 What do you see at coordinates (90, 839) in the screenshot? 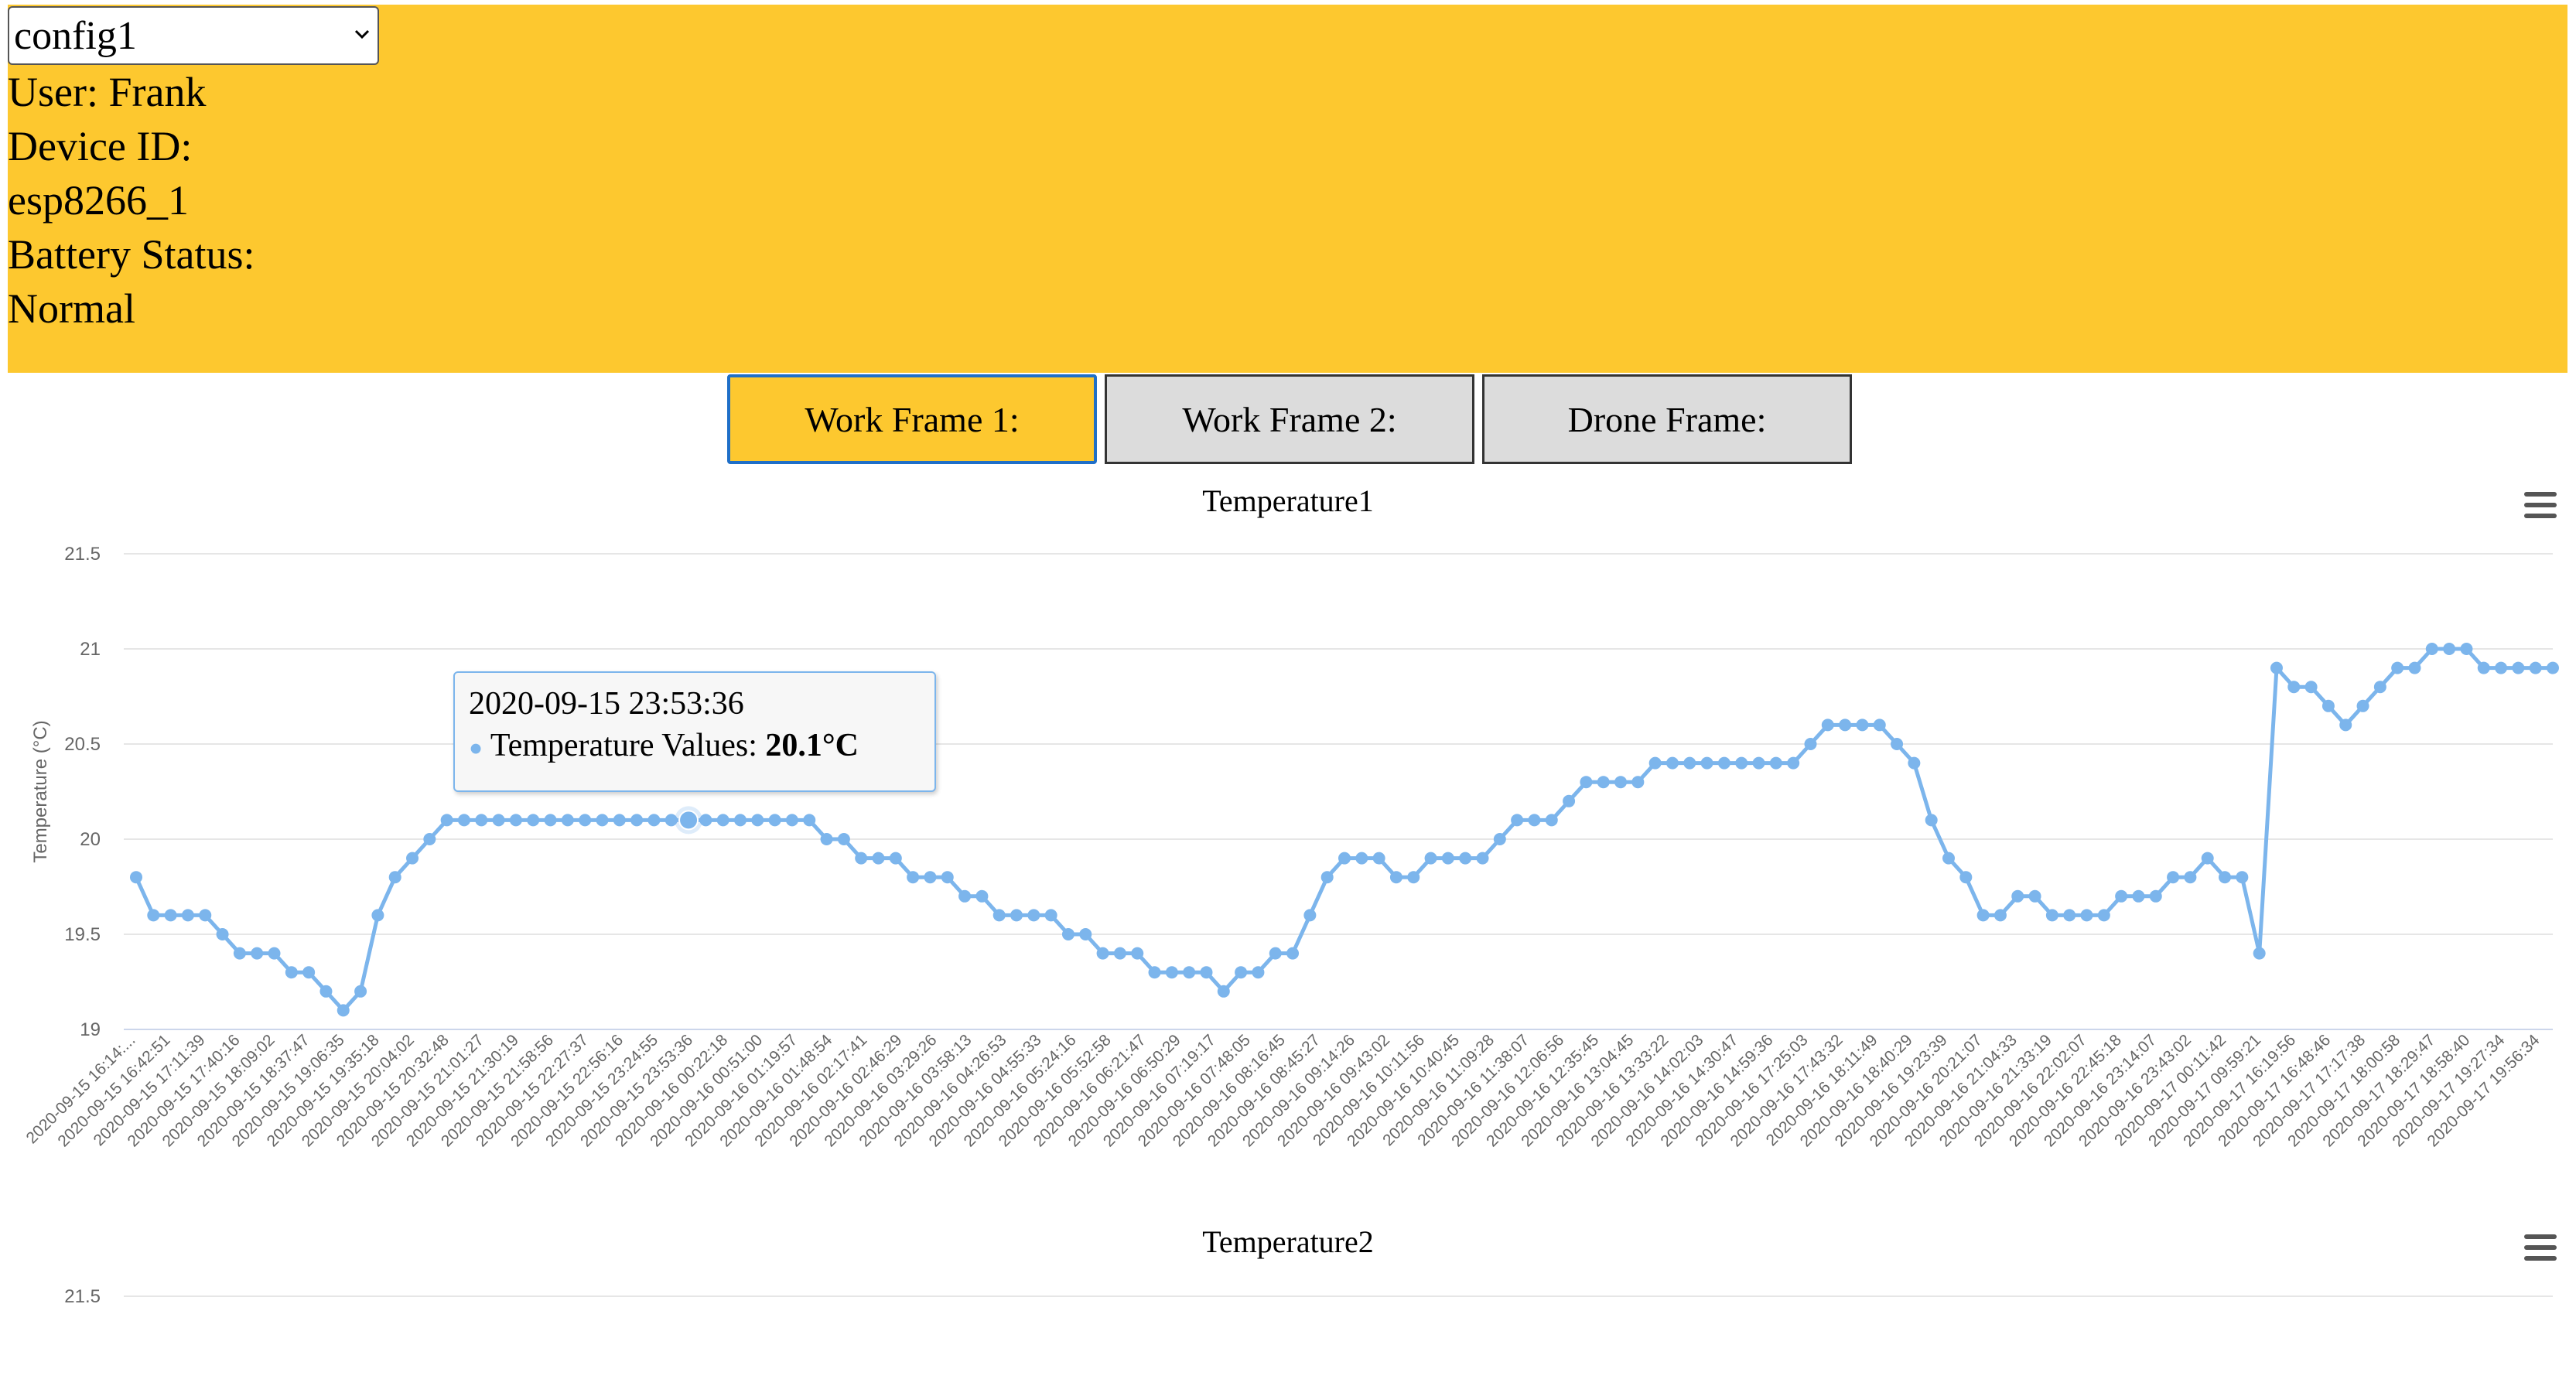
I see `y-tick-label: 20` at bounding box center [90, 839].